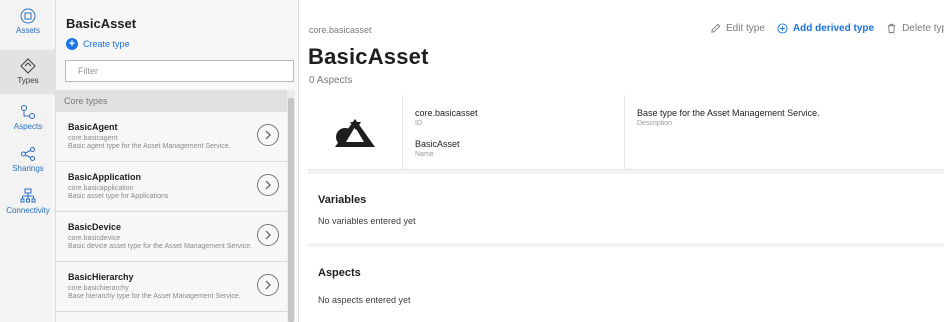 The width and height of the screenshot is (944, 322). I want to click on connectivity-icon, so click(28, 195).